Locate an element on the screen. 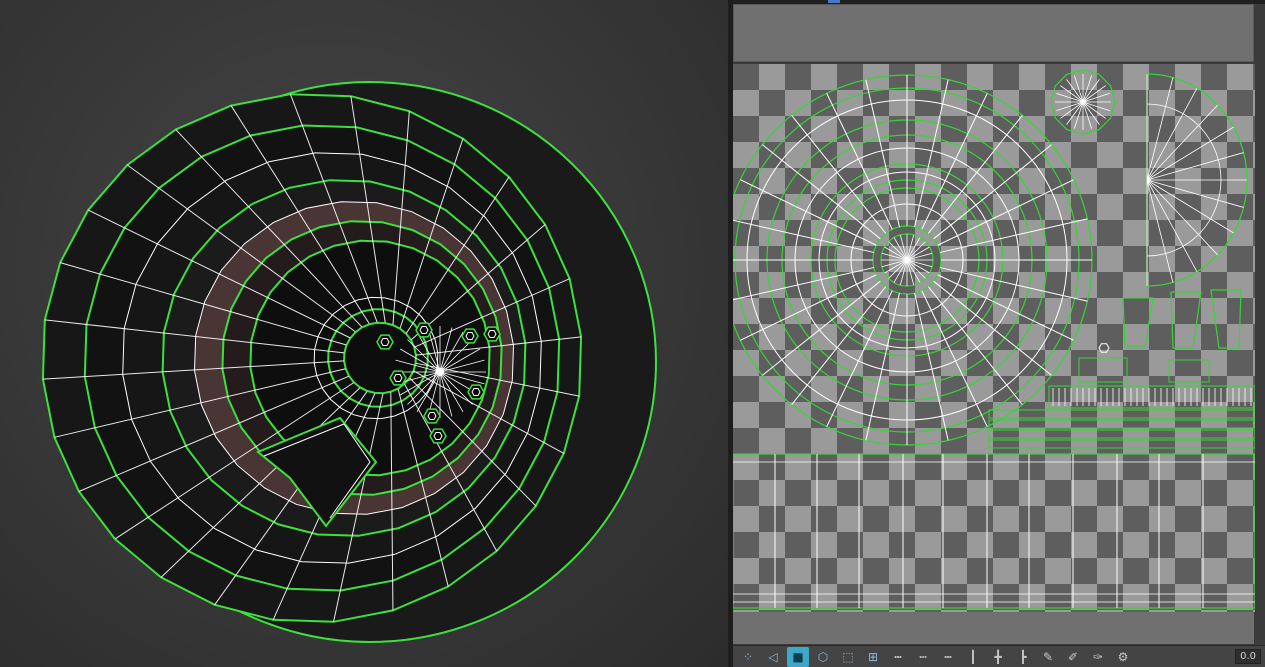 The height and width of the screenshot is (667, 1265). edge-select-icon: ◁ is located at coordinates (773, 657).